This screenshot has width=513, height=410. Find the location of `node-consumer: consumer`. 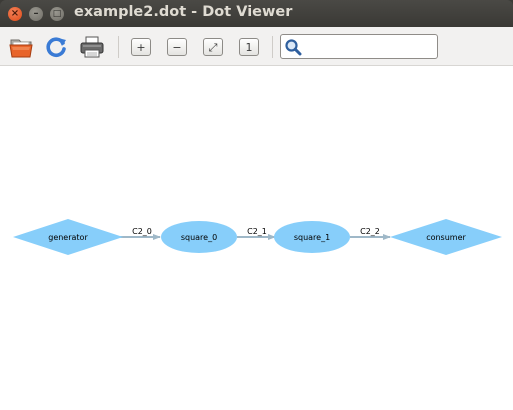

node-consumer: consumer is located at coordinates (446, 237).